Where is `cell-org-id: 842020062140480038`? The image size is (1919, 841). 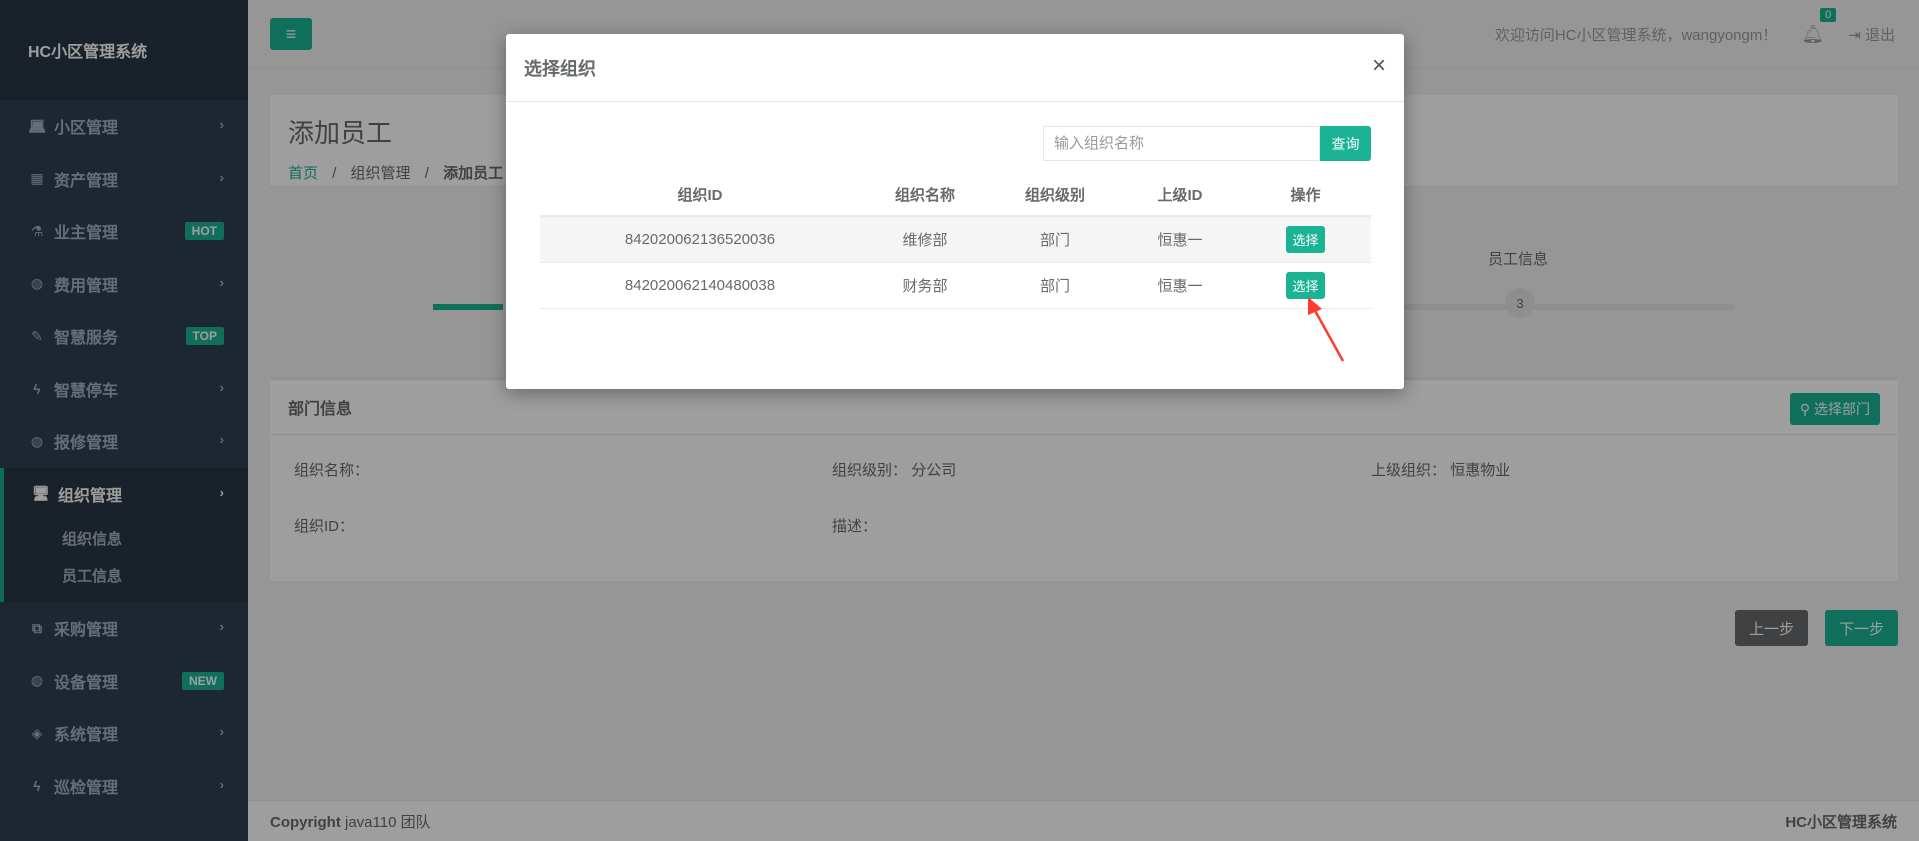 cell-org-id: 842020062140480038 is located at coordinates (700, 285).